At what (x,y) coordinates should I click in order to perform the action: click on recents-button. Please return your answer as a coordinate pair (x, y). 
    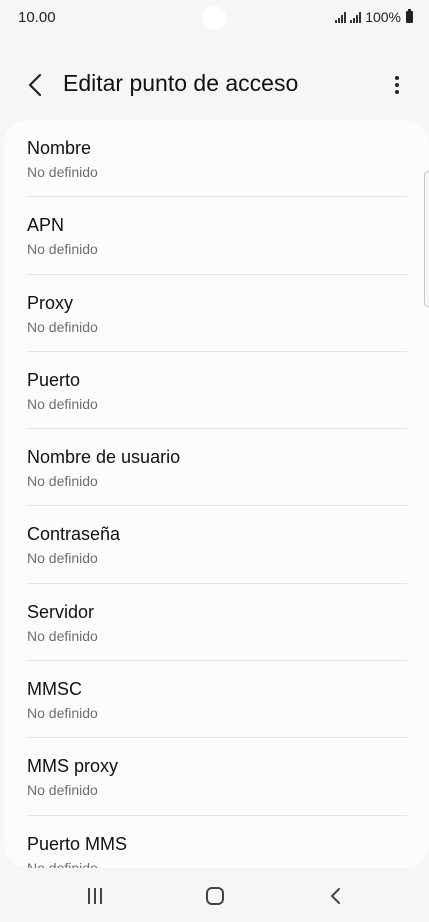
    Looking at the image, I should click on (95, 896).